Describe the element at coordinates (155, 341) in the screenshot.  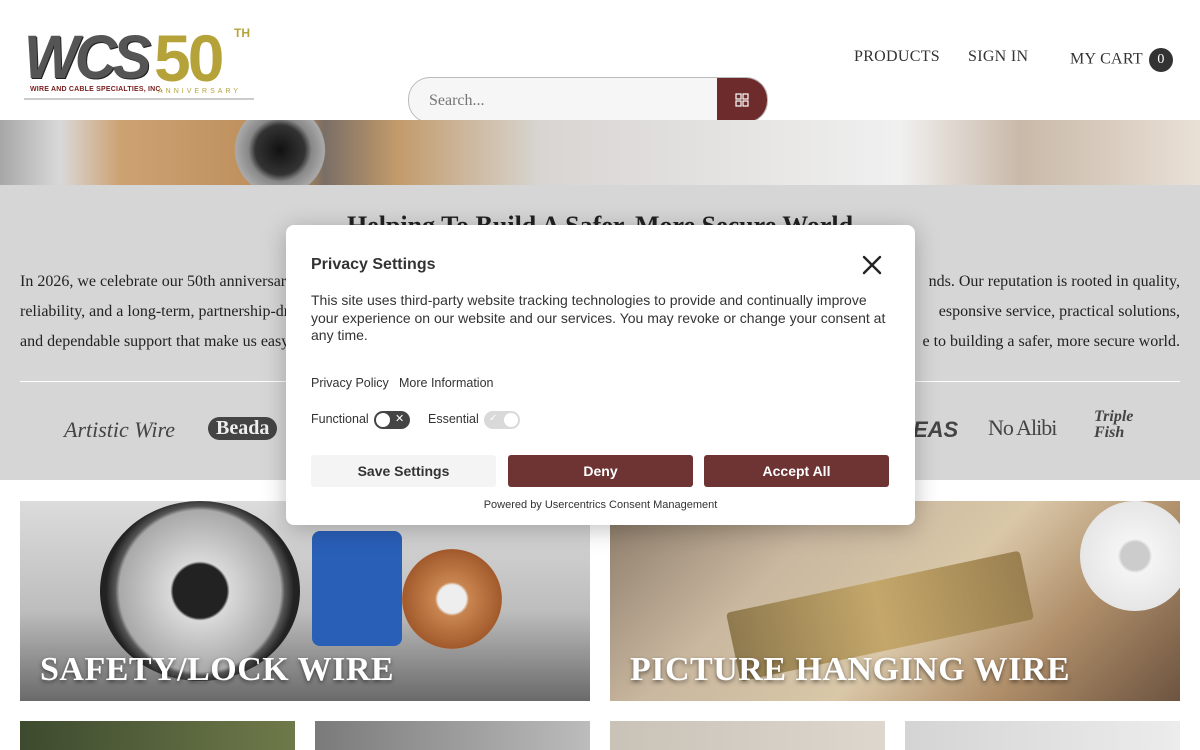
I see `band-line-3-left: and dependable support that make us easy` at that location.